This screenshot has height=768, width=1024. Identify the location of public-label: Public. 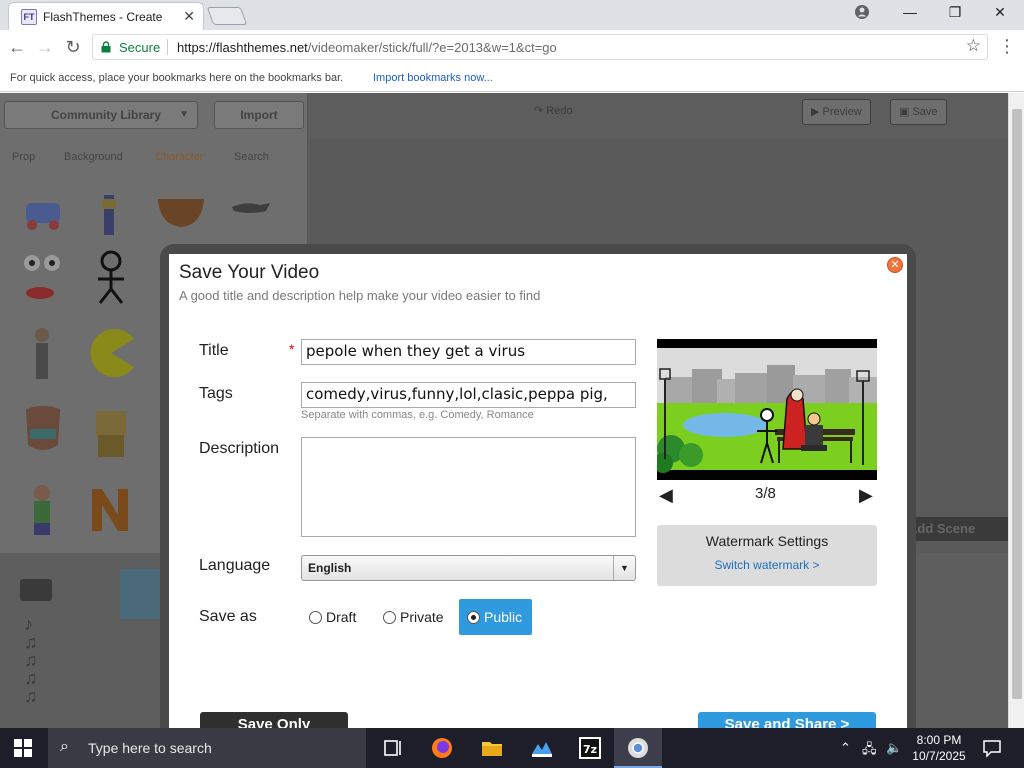
(503, 617).